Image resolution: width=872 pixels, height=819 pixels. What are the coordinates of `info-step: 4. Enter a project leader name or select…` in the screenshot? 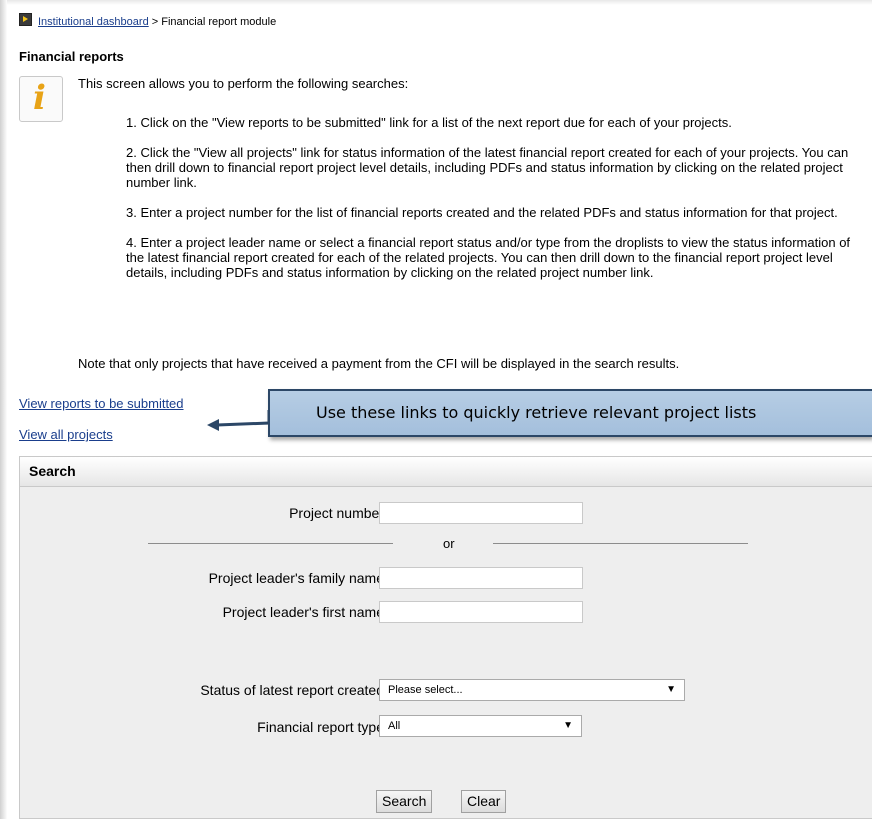 It's located at (488, 257).